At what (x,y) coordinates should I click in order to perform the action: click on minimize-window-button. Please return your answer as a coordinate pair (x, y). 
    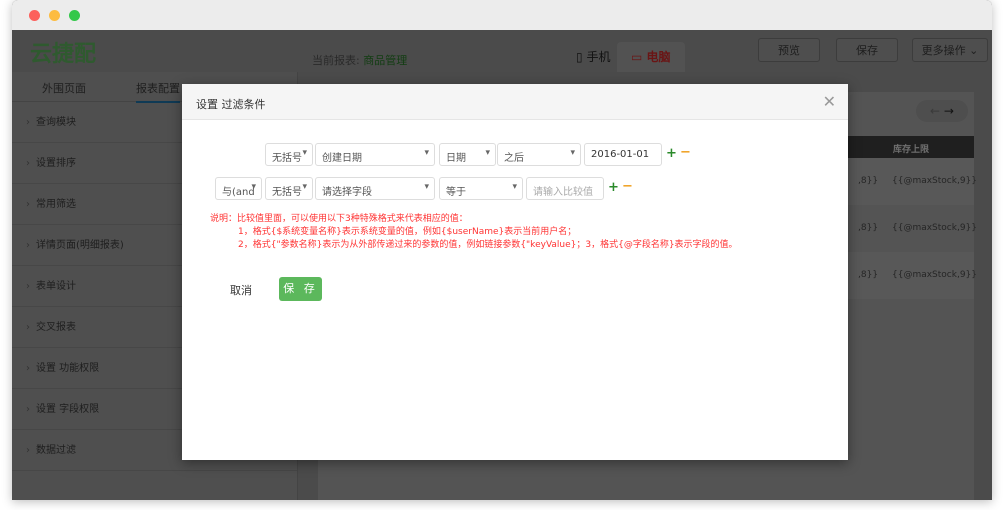
    Looking at the image, I should click on (54, 15).